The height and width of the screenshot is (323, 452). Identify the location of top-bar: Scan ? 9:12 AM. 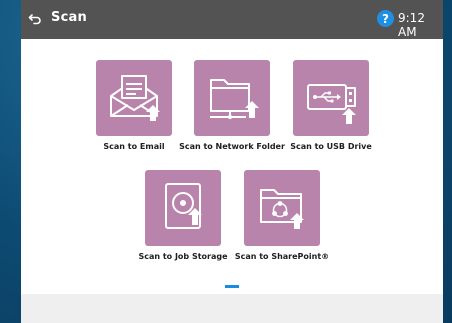
(232, 19).